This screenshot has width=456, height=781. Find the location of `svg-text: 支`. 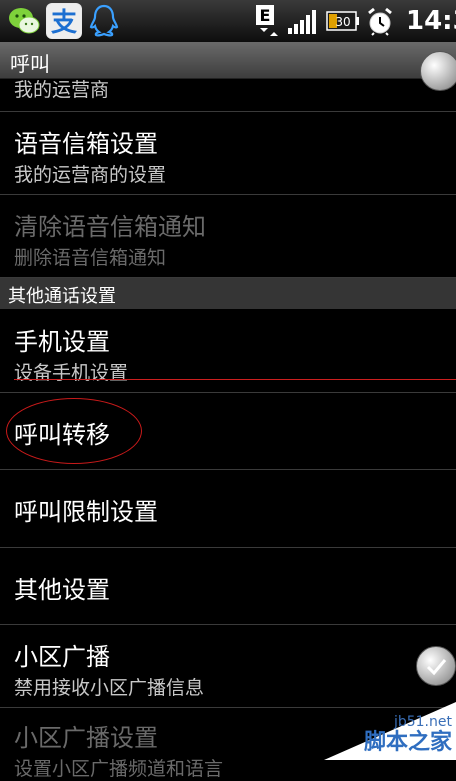

svg-text: 支 is located at coordinates (64, 23).